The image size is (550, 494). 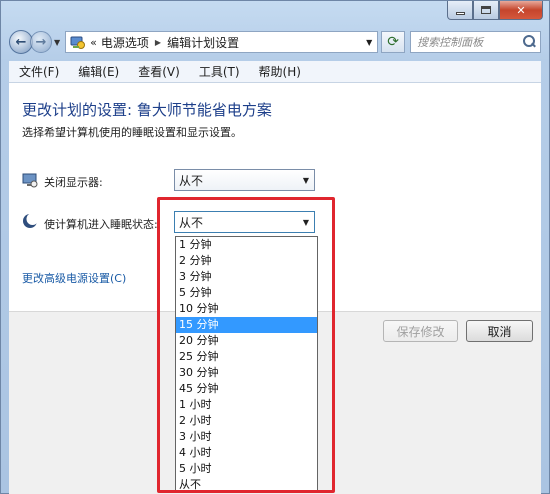 I want to click on caption-buttons: ✕, so click(x=495, y=10).